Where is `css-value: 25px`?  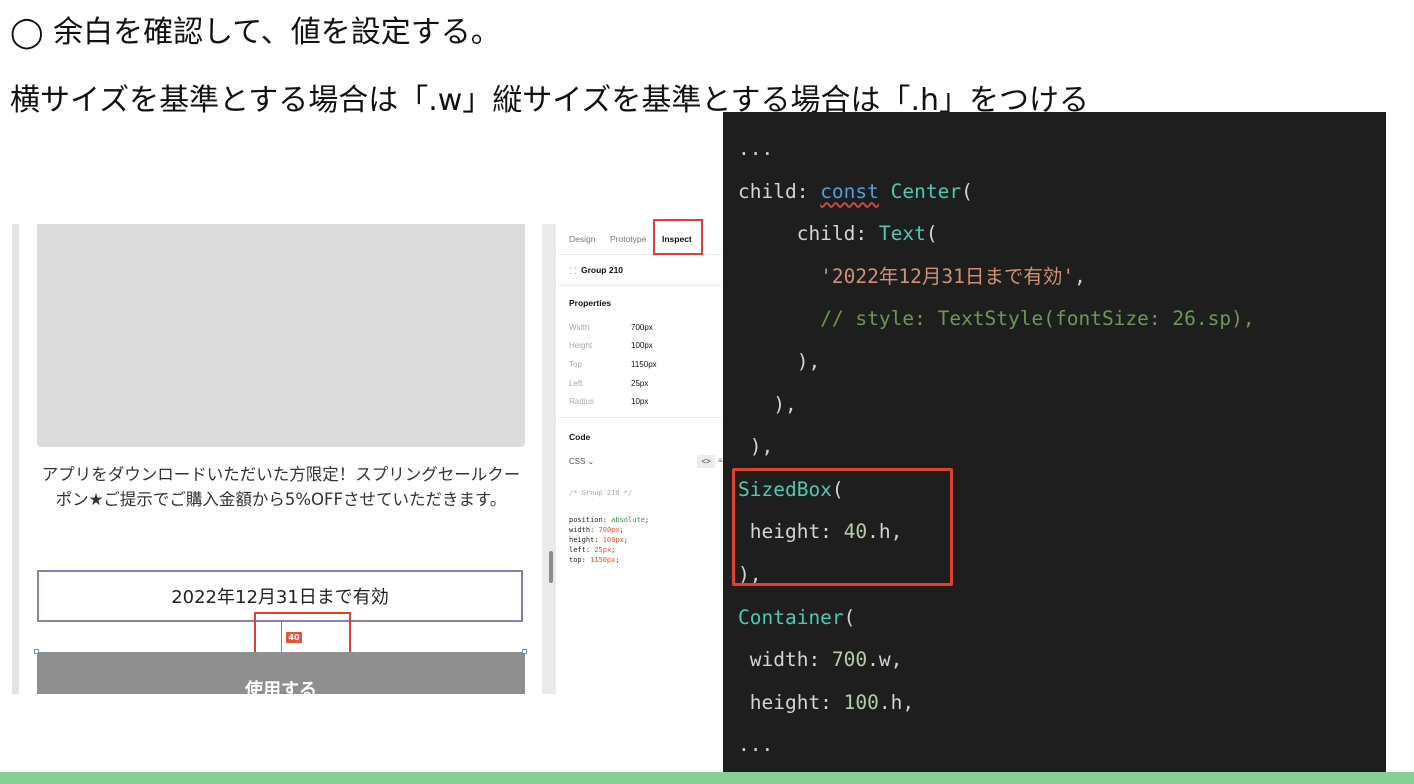 css-value: 25px is located at coordinates (603, 550).